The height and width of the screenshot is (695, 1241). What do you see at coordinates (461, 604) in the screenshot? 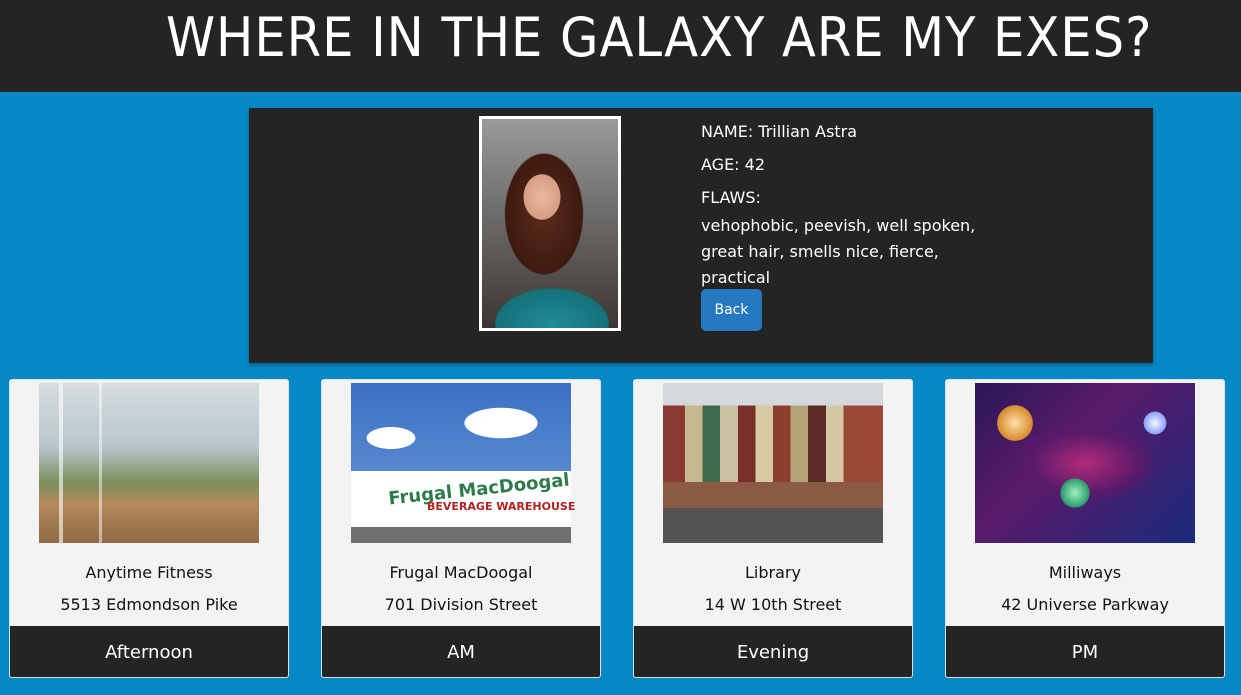
I see `location-address: 701 Division Street` at bounding box center [461, 604].